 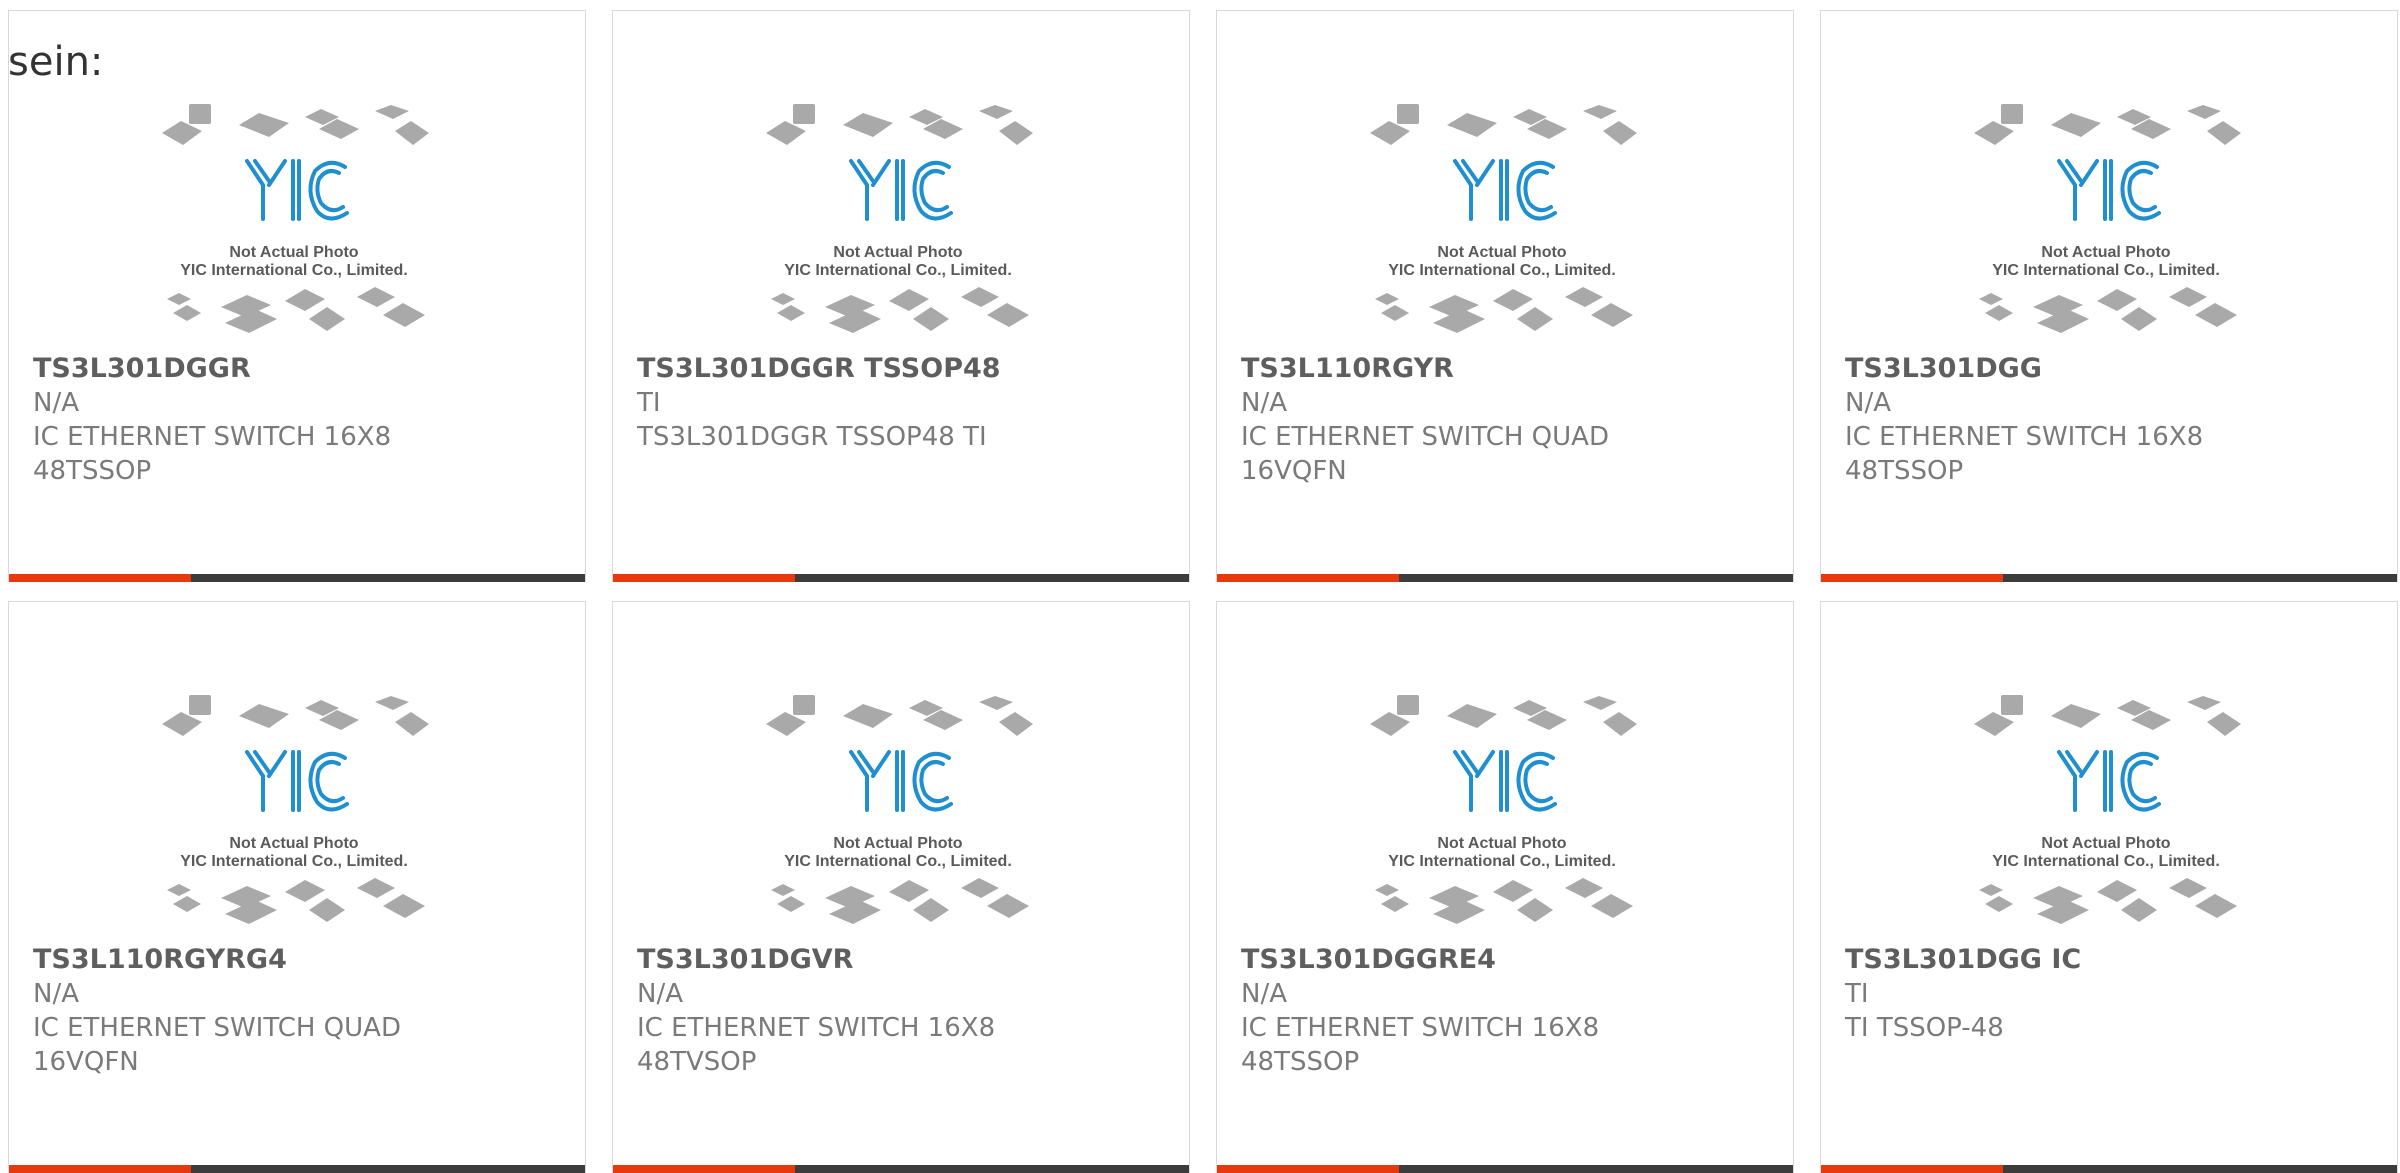 What do you see at coordinates (902, 960) in the screenshot?
I see `part-number: TS3L301DGVR` at bounding box center [902, 960].